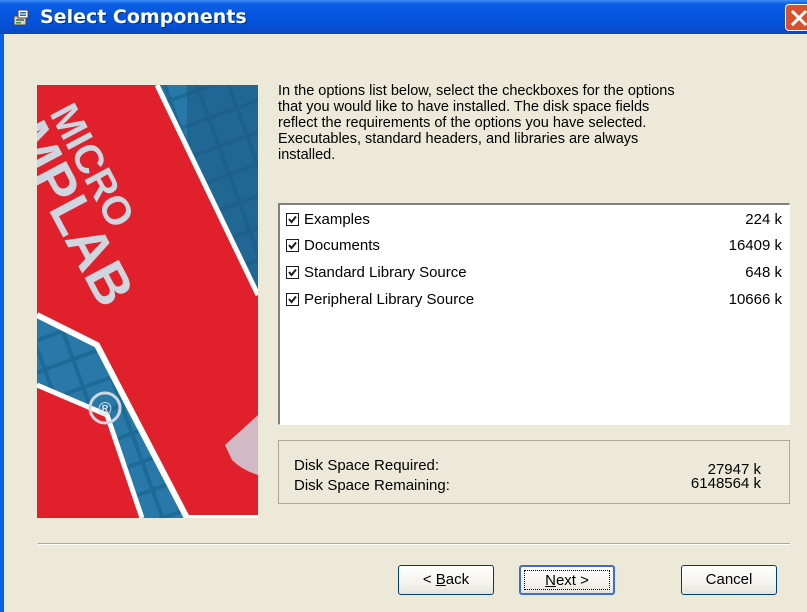  I want to click on disk-required-label: Disk Space Required:, so click(367, 465).